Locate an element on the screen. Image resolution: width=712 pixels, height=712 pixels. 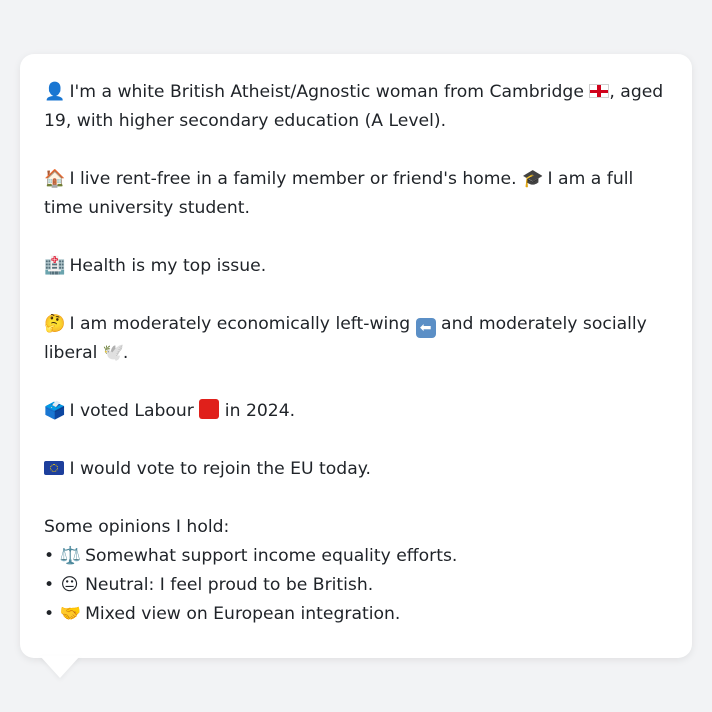
bubble-tail is located at coordinates (60, 667).